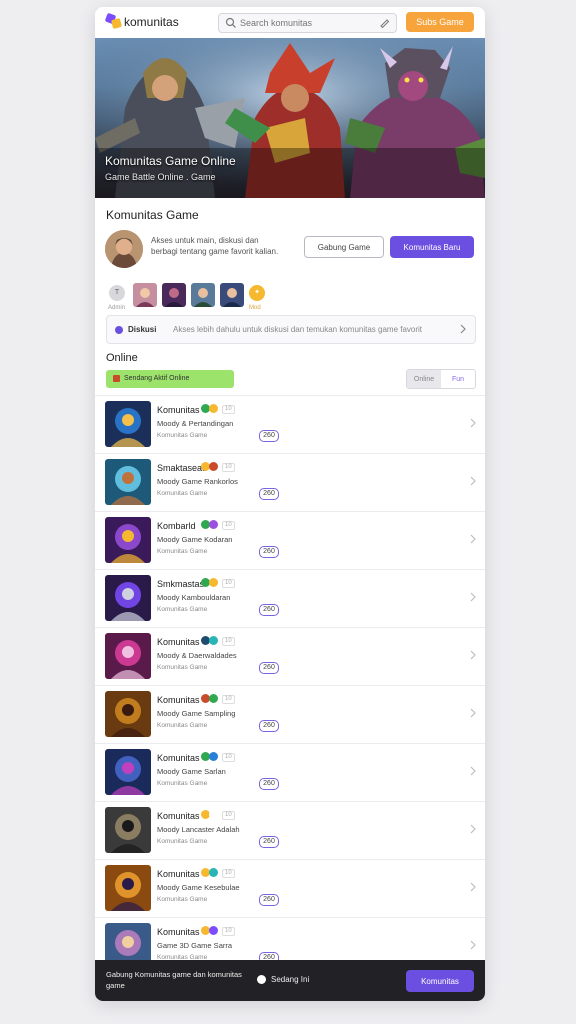 The height and width of the screenshot is (1024, 576). What do you see at coordinates (160, 177) in the screenshot?
I see `hero-subtitle: Game Battle Online . Game` at bounding box center [160, 177].